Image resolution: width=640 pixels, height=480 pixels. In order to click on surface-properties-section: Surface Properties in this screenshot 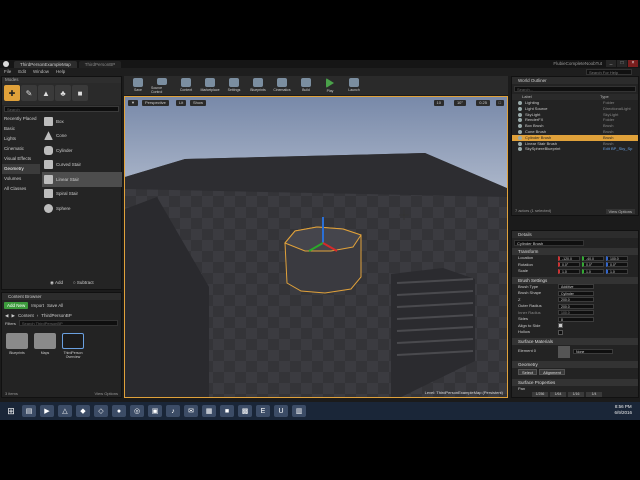, I will do `click(575, 382)`.